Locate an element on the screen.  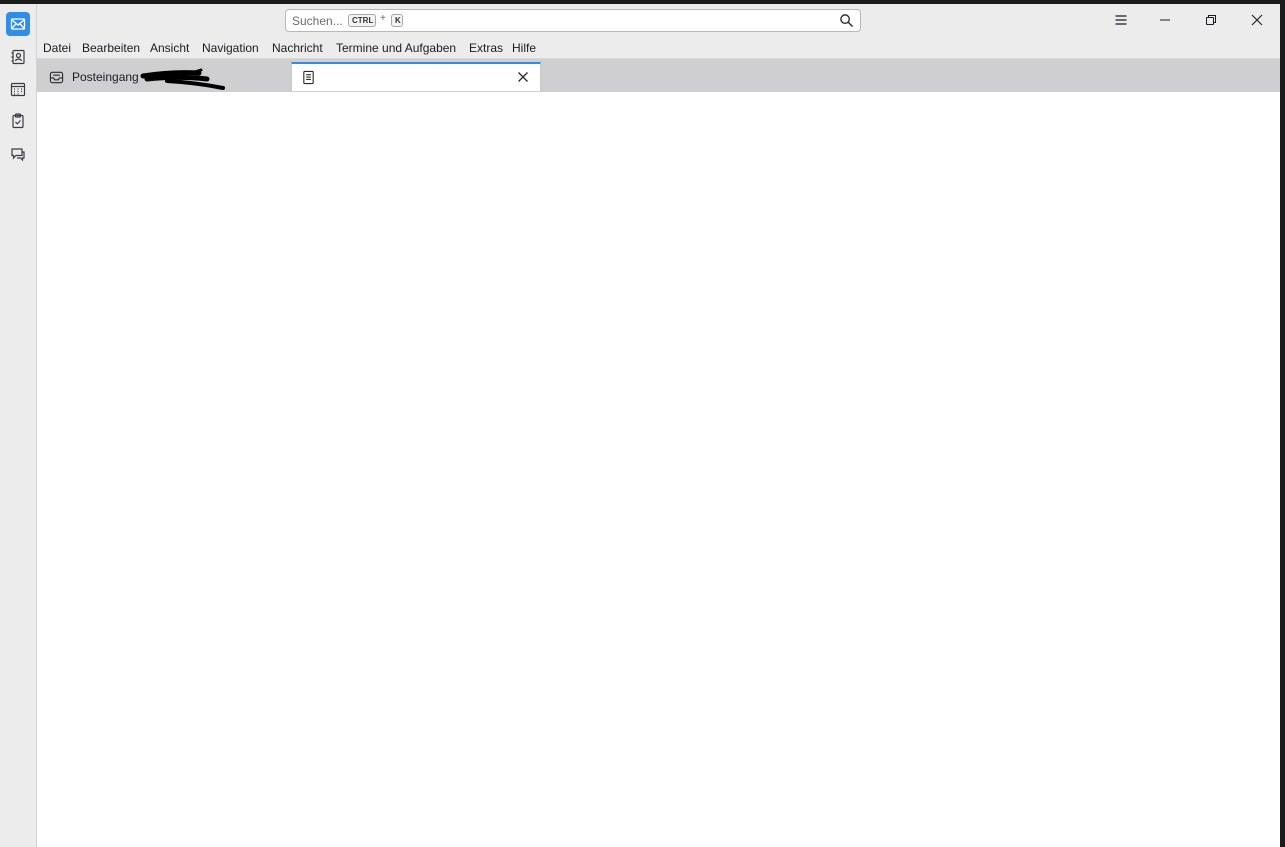
menu-navigation: Navigation is located at coordinates (230, 48).